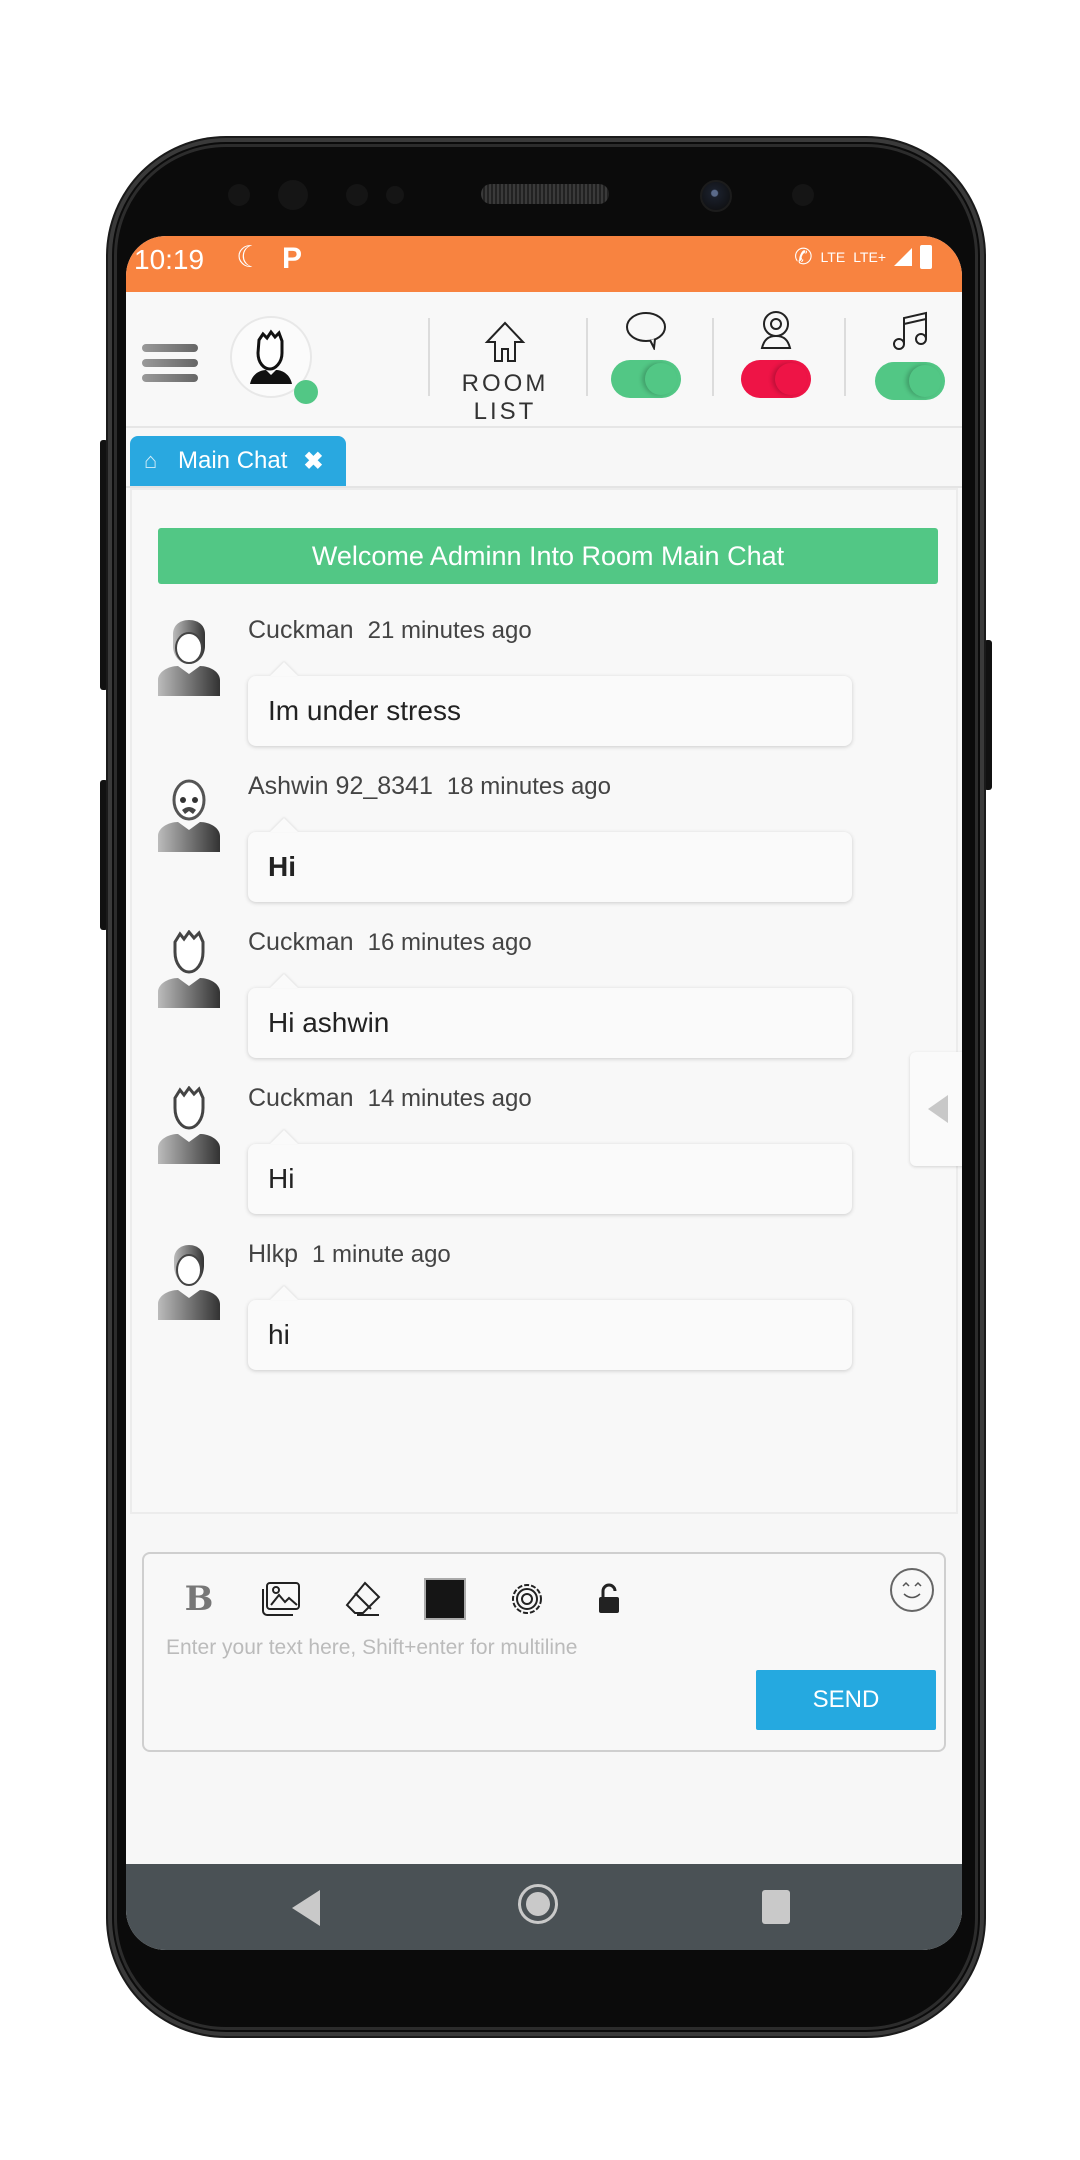 This screenshot has width=1080, height=2160. I want to click on message-time: 14 minutes ago, so click(449, 1098).